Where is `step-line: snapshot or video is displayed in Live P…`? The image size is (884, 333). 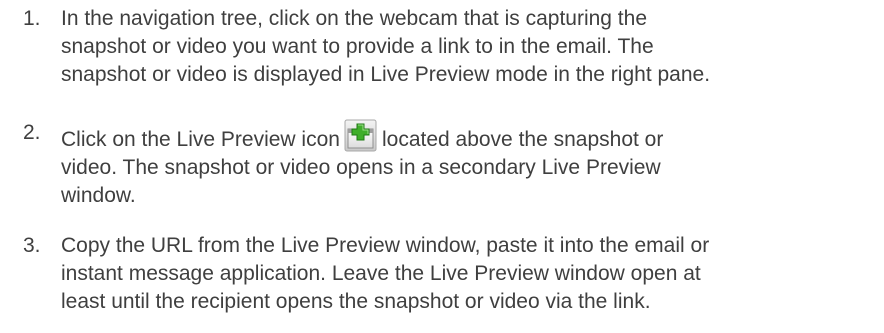
step-line: snapshot or video is displayed in Live P… is located at coordinates (386, 74).